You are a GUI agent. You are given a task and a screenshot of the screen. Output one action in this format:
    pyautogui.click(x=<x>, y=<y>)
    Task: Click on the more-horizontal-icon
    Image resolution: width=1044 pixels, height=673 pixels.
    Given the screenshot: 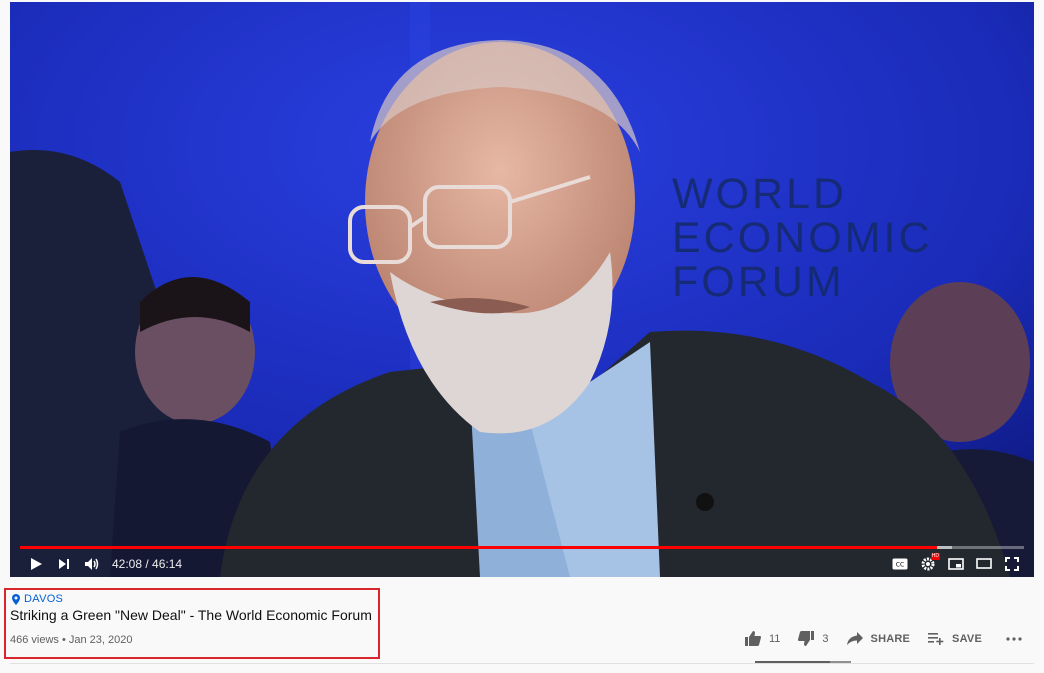 What is the action you would take?
    pyautogui.click(x=1014, y=638)
    